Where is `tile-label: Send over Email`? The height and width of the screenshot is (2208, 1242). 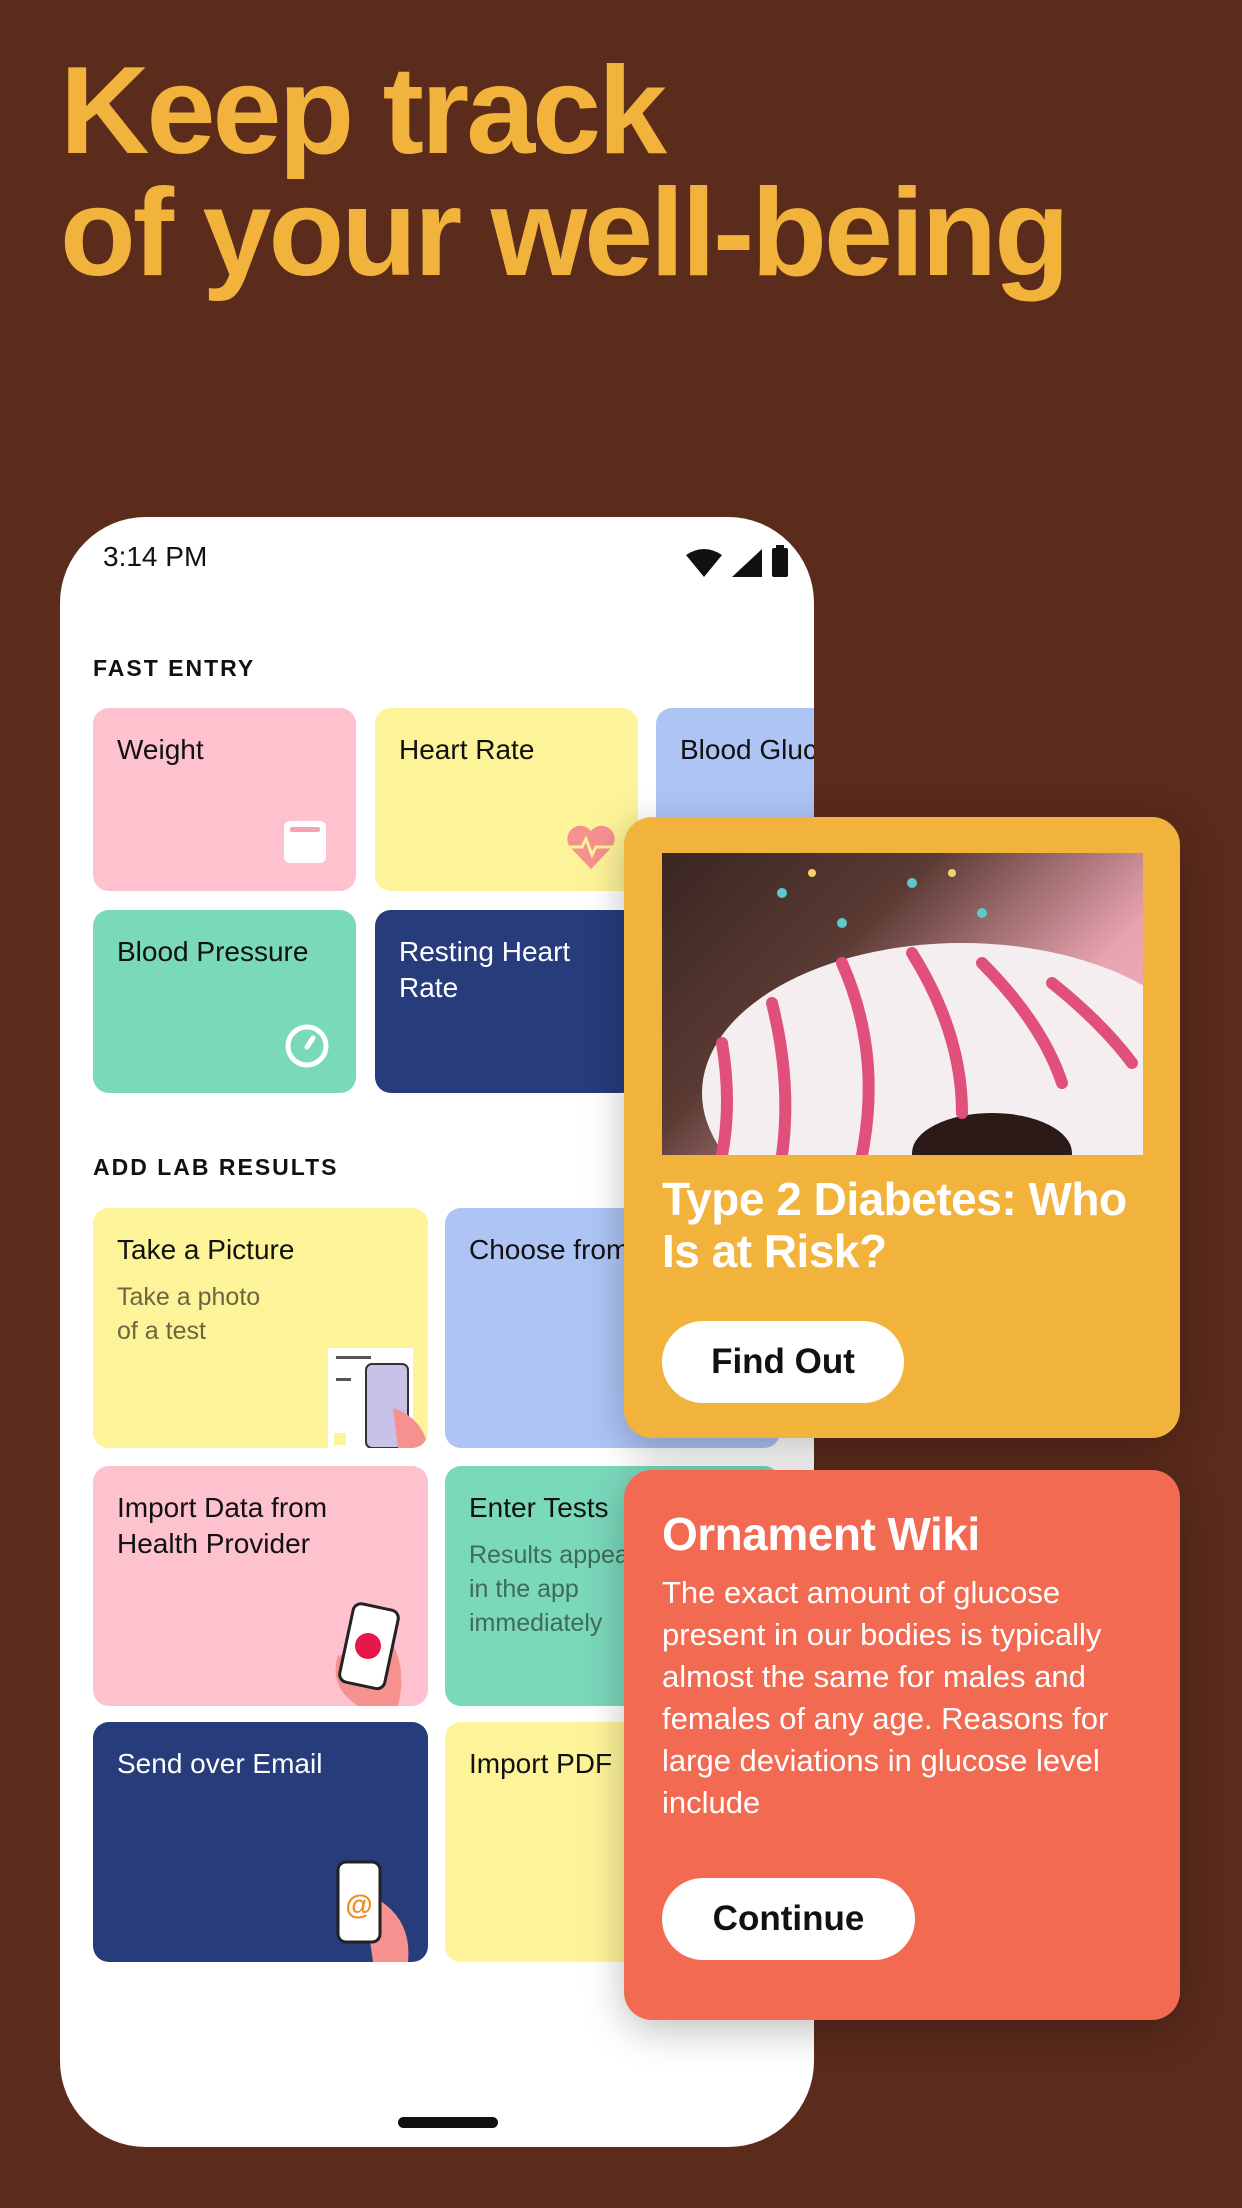 tile-label: Send over Email is located at coordinates (220, 1763).